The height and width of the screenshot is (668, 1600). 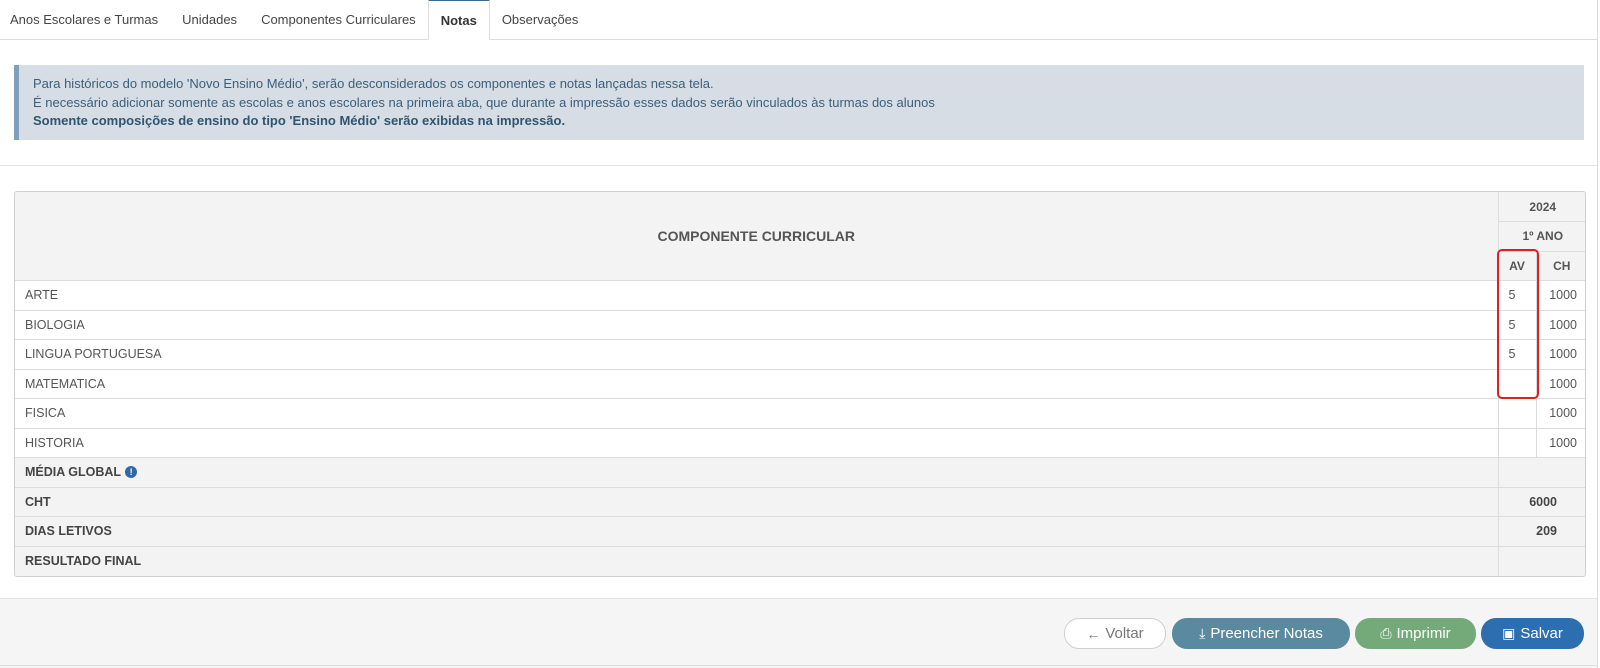 What do you see at coordinates (757, 472) in the screenshot?
I see `media-global-label-cell: MÉDIA GLOBAL!` at bounding box center [757, 472].